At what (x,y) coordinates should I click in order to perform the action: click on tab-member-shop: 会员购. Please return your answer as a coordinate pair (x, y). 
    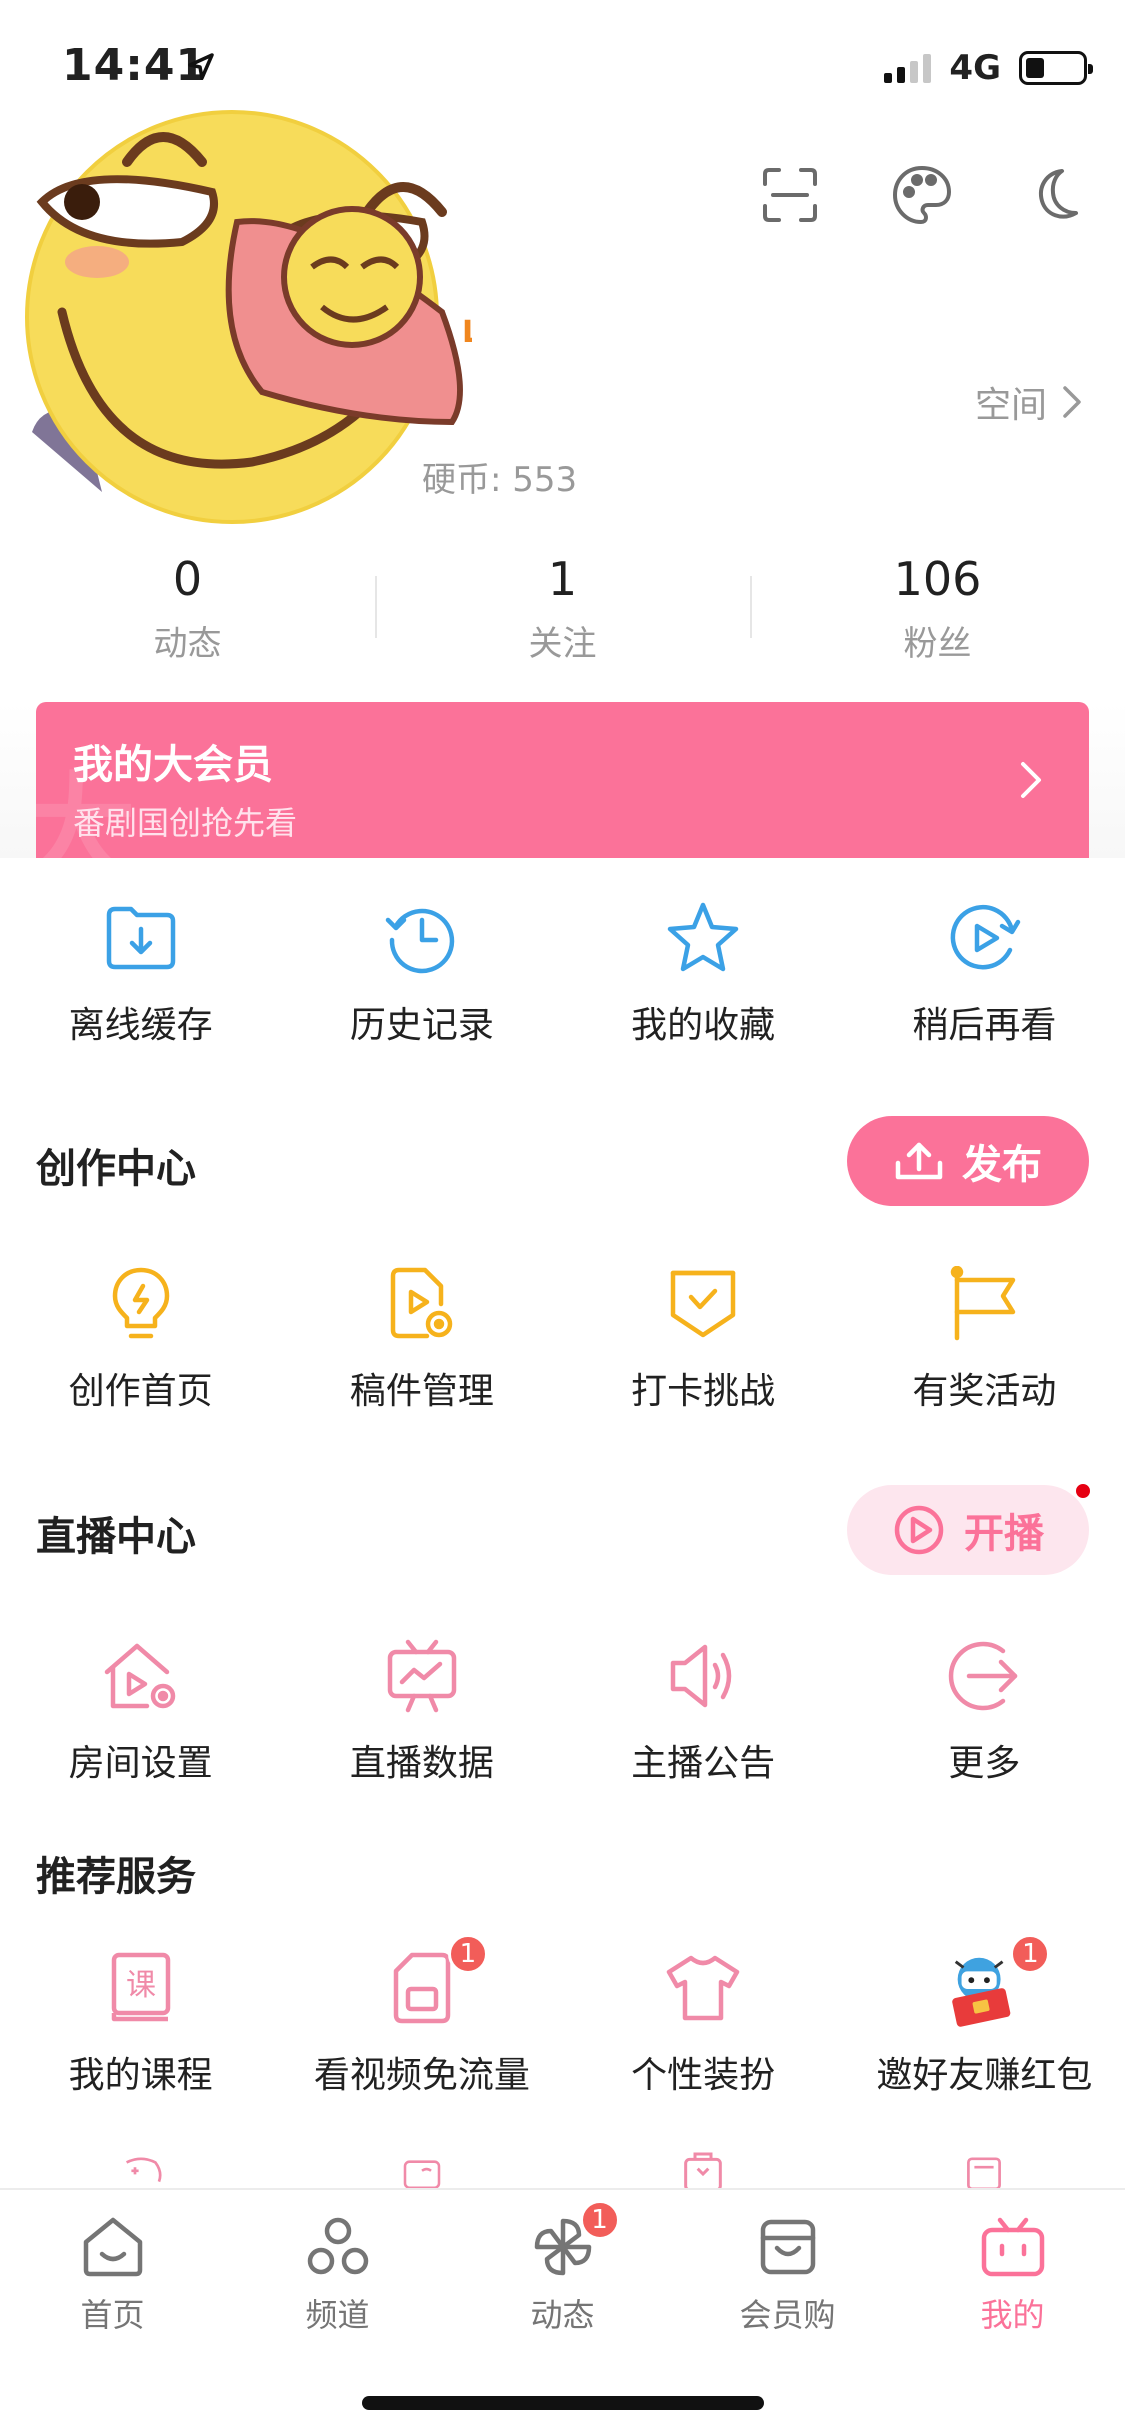
    Looking at the image, I should click on (787, 2265).